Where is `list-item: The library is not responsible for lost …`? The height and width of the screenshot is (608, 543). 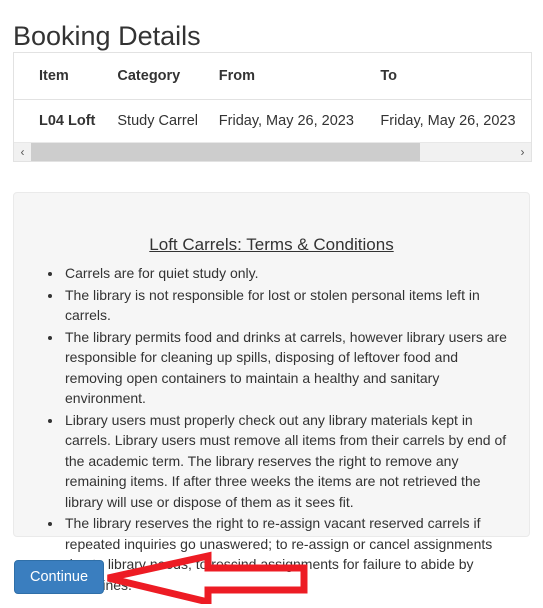 list-item: The library is not responsible for lost … is located at coordinates (289, 305).